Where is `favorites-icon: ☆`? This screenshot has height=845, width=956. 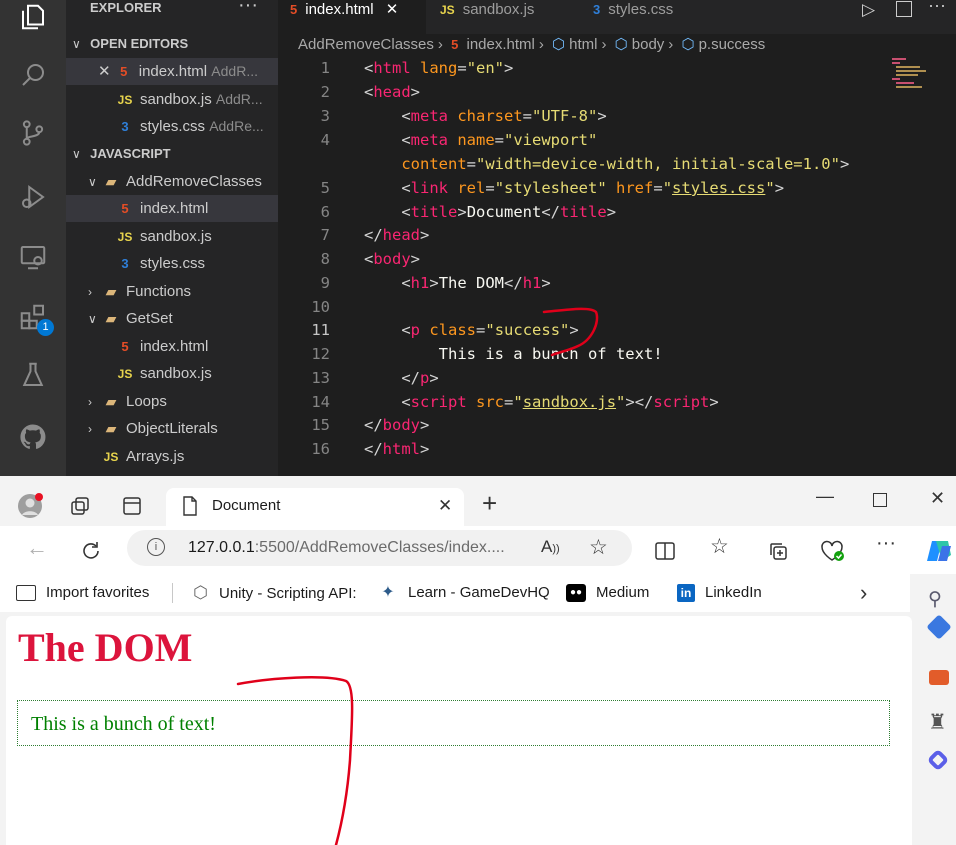 favorites-icon: ☆ is located at coordinates (719, 546).